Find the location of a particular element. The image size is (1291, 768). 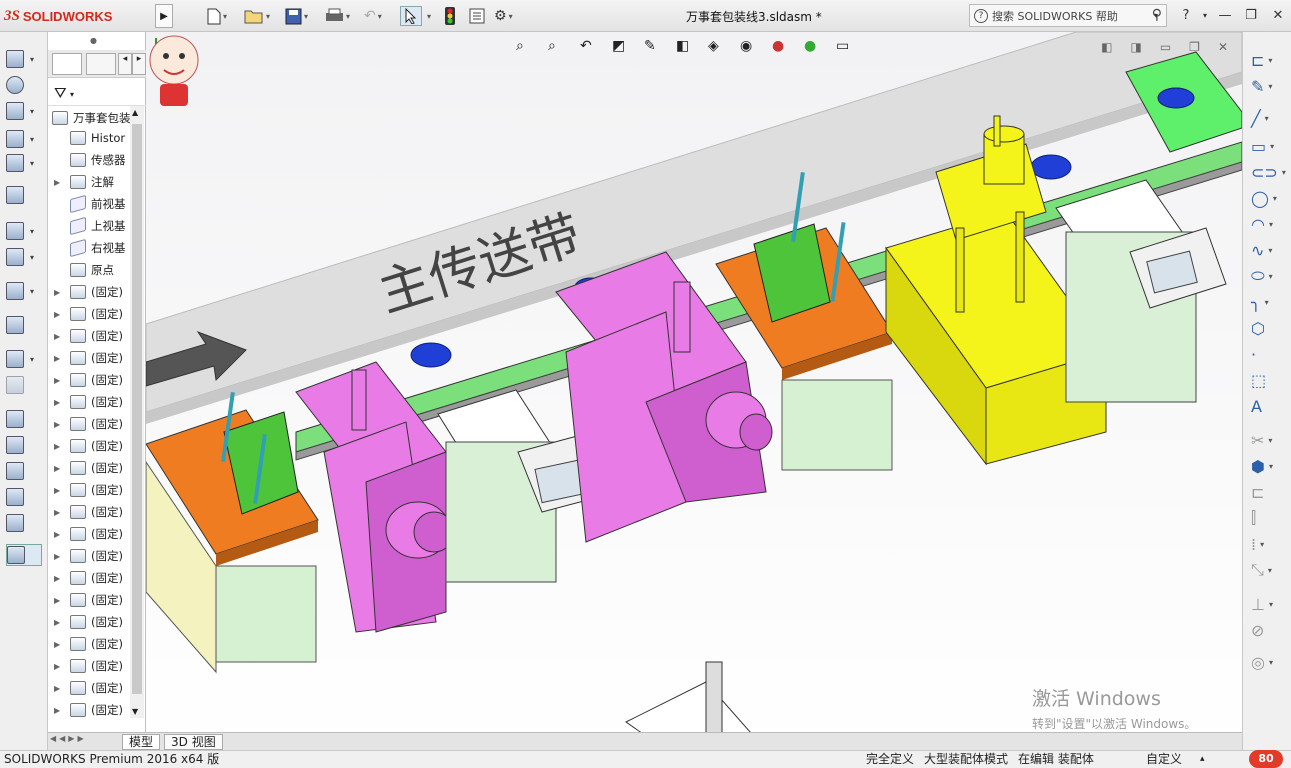

update-speedpak-icon is located at coordinates (24, 445).